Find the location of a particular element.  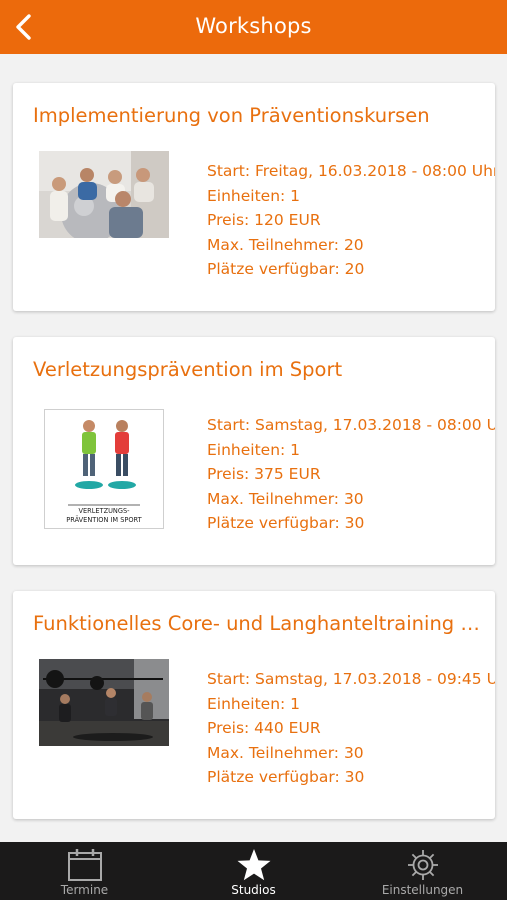

gear-icon is located at coordinates (422, 865).